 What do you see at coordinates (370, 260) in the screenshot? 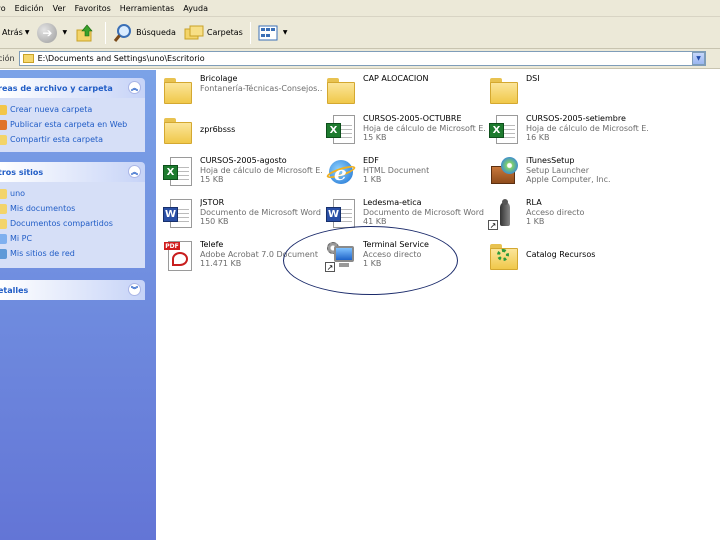
I see `highlight-ellipse` at bounding box center [370, 260].